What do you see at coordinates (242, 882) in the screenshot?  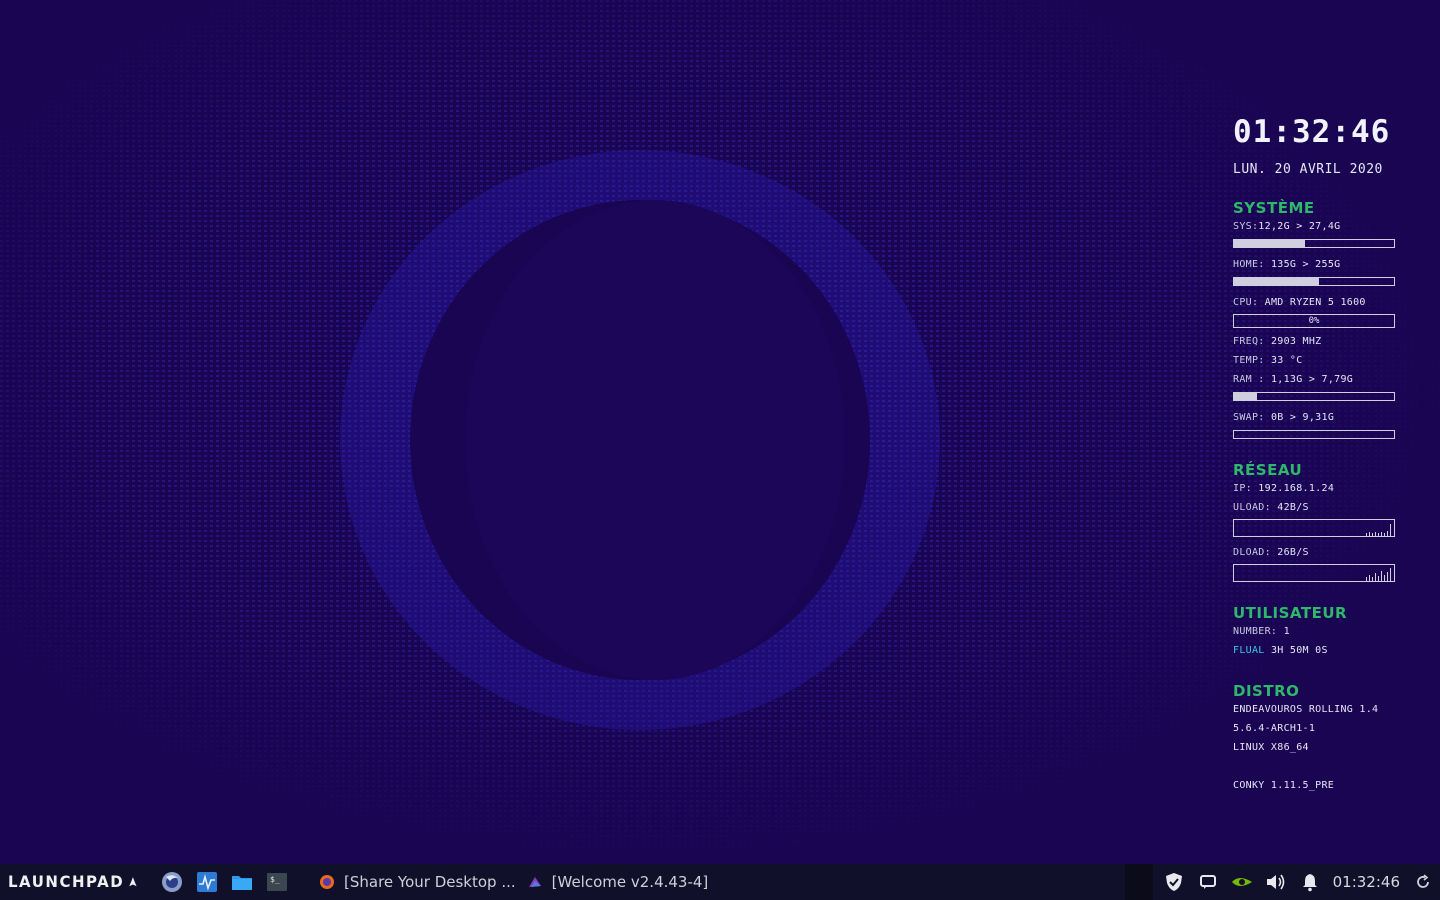 I see `files-icon` at bounding box center [242, 882].